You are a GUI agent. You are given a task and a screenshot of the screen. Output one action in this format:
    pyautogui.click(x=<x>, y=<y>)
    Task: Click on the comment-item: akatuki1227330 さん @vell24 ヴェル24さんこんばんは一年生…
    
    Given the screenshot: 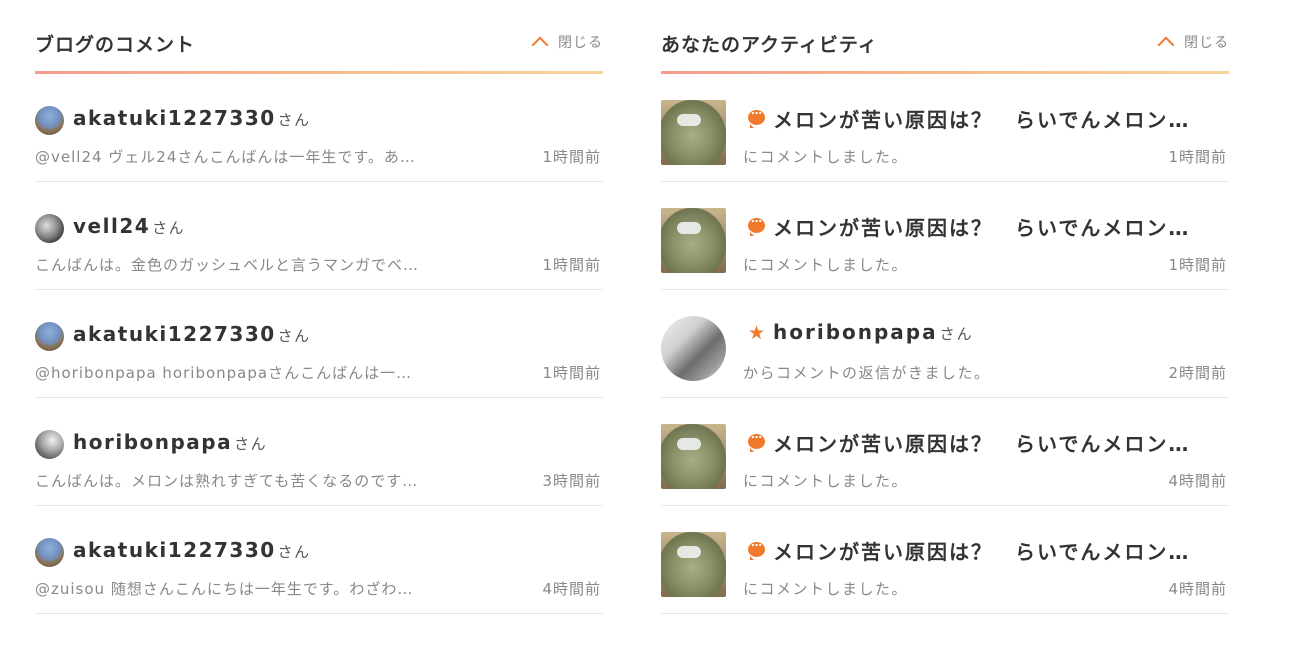 What is the action you would take?
    pyautogui.click(x=319, y=128)
    